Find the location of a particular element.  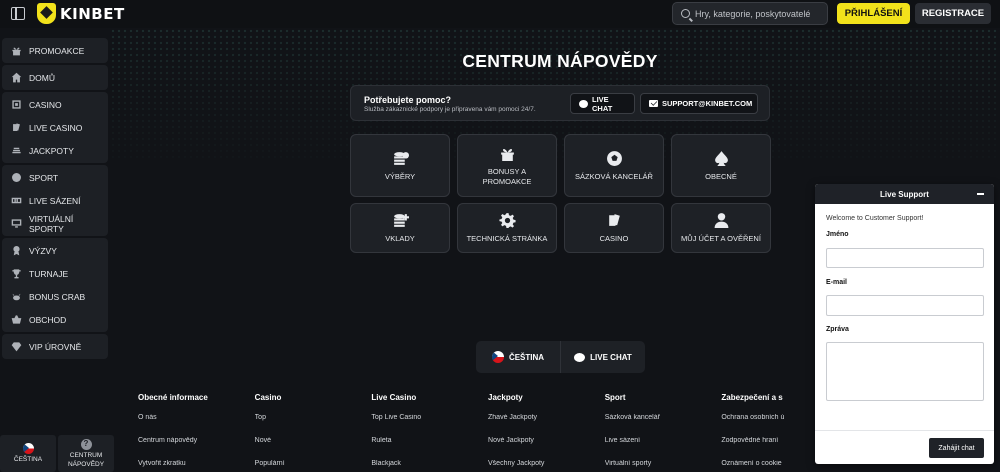

support-welcome-text: Welcome to Customer Support! is located at coordinates (875, 218).